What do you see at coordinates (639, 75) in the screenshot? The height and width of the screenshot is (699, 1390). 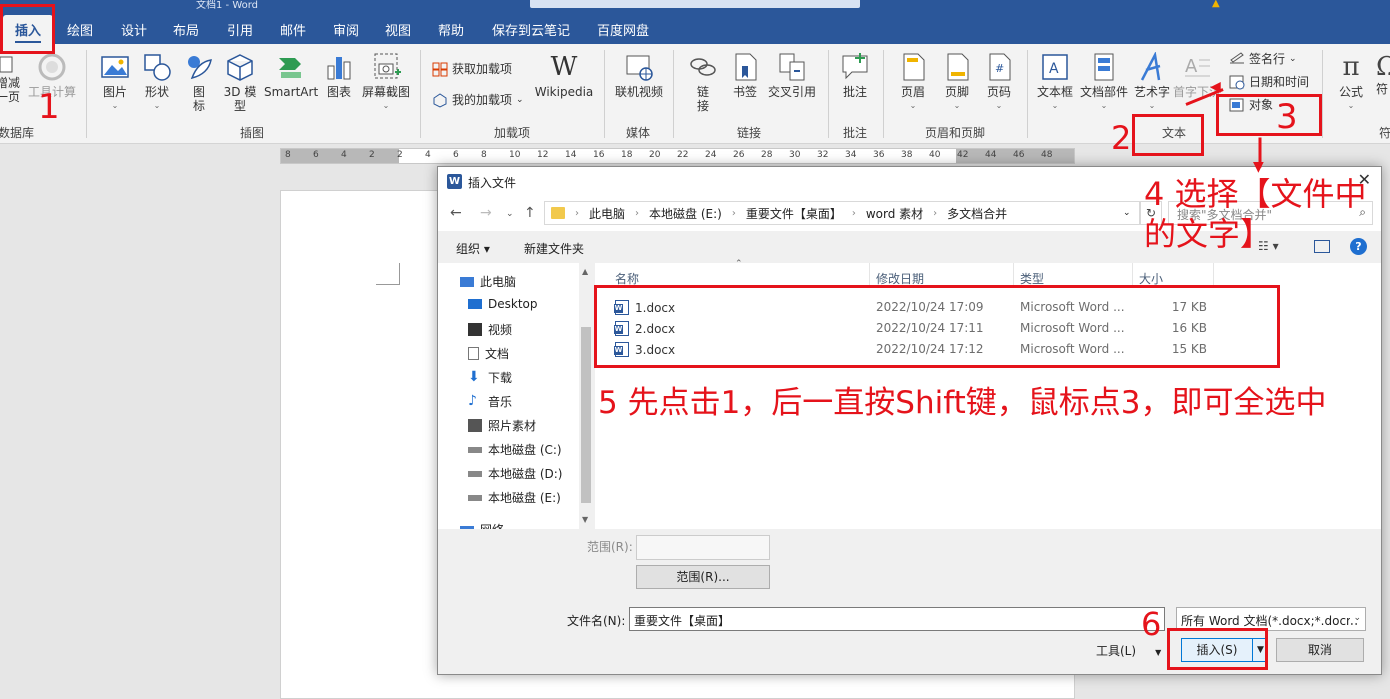 I see `online-video-button: 联机视频` at bounding box center [639, 75].